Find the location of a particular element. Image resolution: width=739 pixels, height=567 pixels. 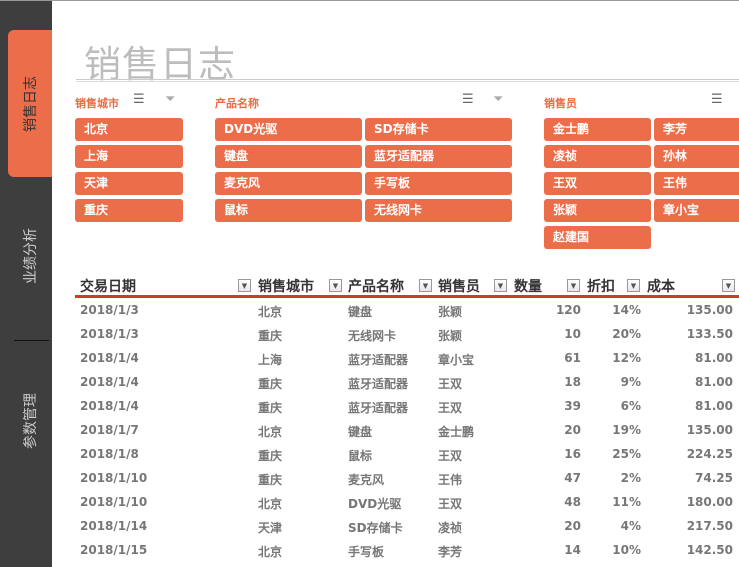

title-divider is located at coordinates (407, 80).